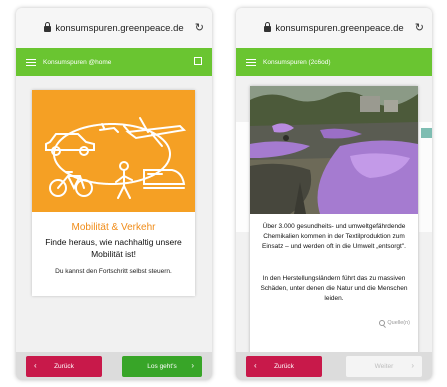 The width and height of the screenshot is (447, 387). What do you see at coordinates (124, 180) in the screenshot?
I see `hiker-icon` at bounding box center [124, 180].